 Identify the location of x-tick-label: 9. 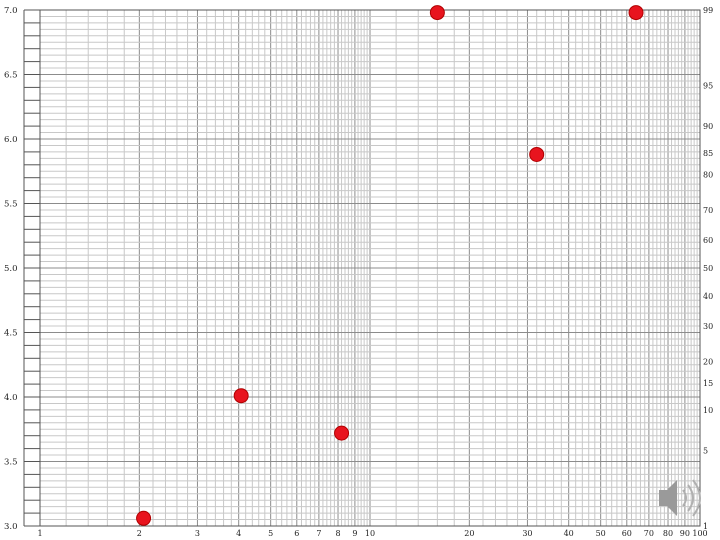
(354, 533).